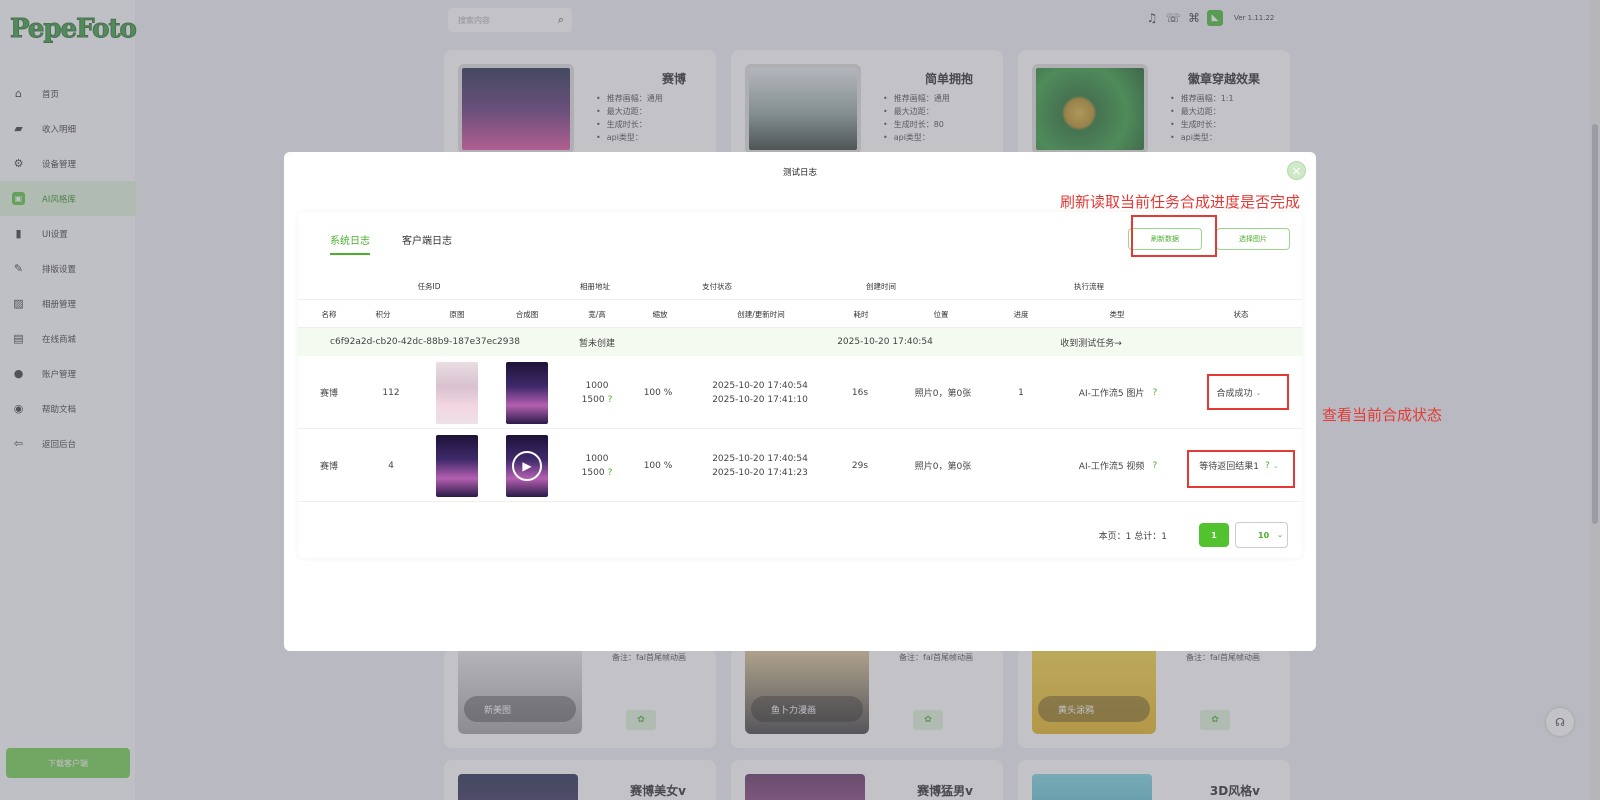 This screenshot has width=1600, height=800. I want to click on column-header: 创建/更新时间, so click(761, 314).